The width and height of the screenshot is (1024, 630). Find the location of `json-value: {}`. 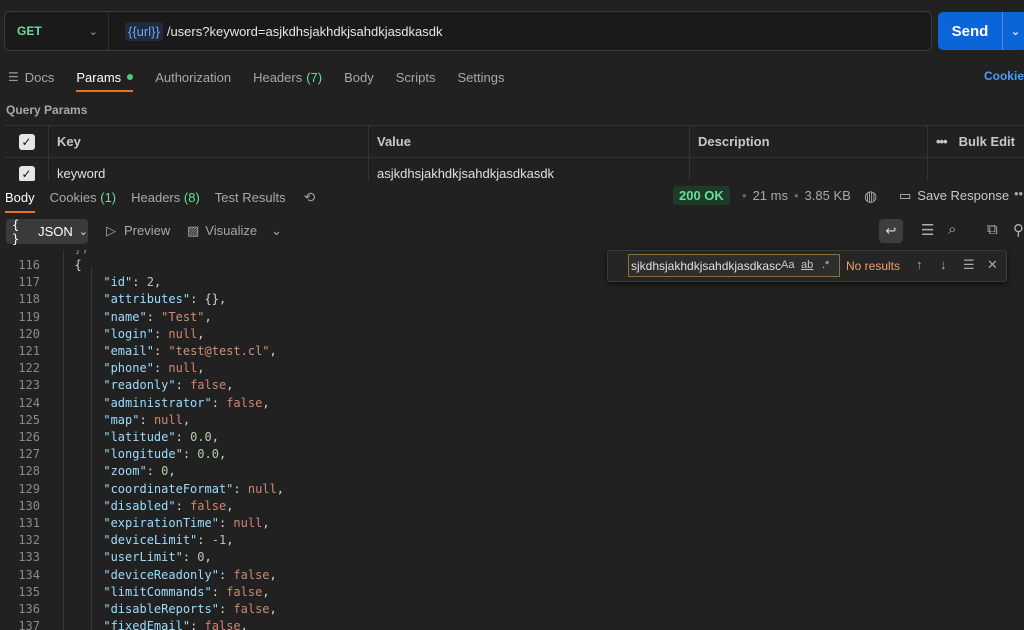

json-value: {} is located at coordinates (211, 299).